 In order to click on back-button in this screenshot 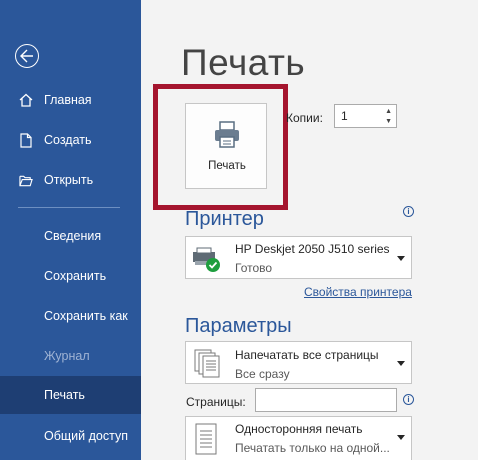, I will do `click(27, 56)`.